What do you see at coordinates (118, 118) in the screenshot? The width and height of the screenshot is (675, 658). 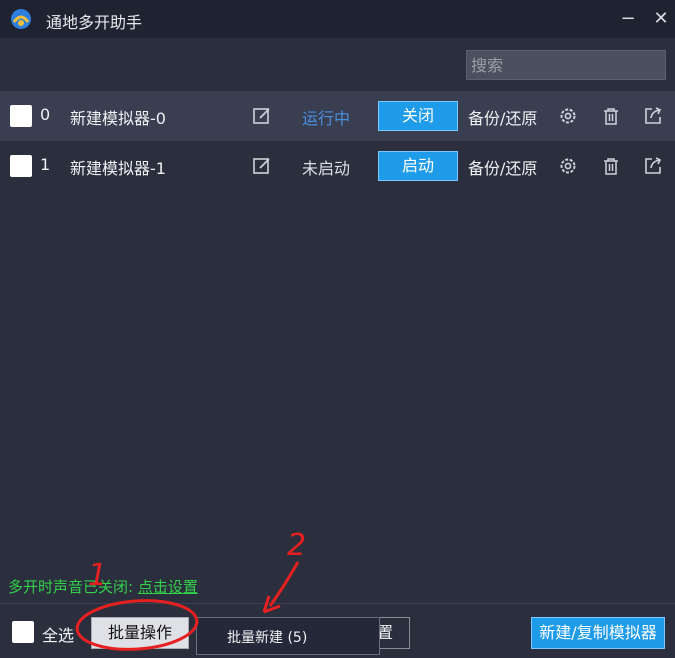 I see `emulator-name-0: 新建模拟器-0` at bounding box center [118, 118].